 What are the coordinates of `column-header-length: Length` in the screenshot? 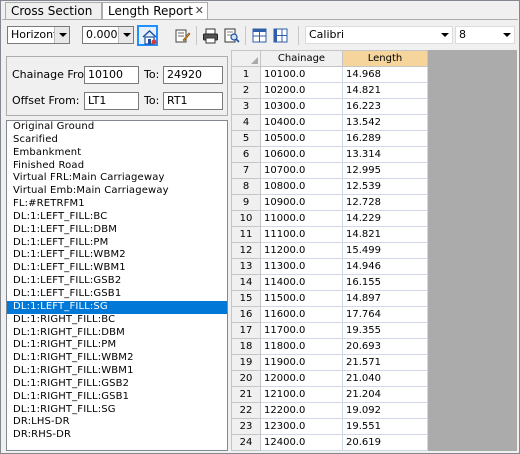 It's located at (385, 58).